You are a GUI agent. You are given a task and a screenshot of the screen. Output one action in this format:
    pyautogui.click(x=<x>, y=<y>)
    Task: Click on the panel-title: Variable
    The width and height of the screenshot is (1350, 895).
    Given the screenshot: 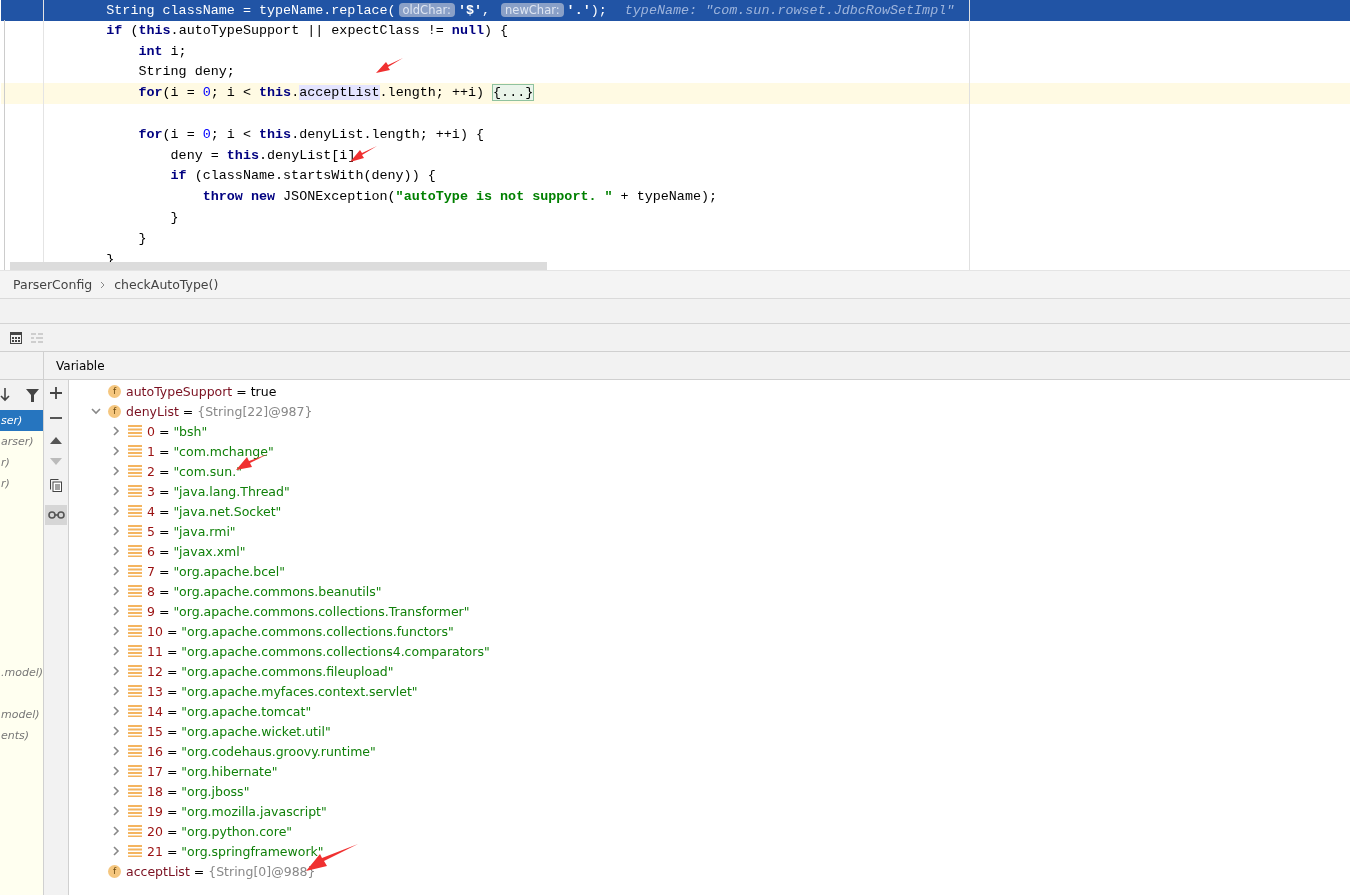 What is the action you would take?
    pyautogui.click(x=80, y=365)
    